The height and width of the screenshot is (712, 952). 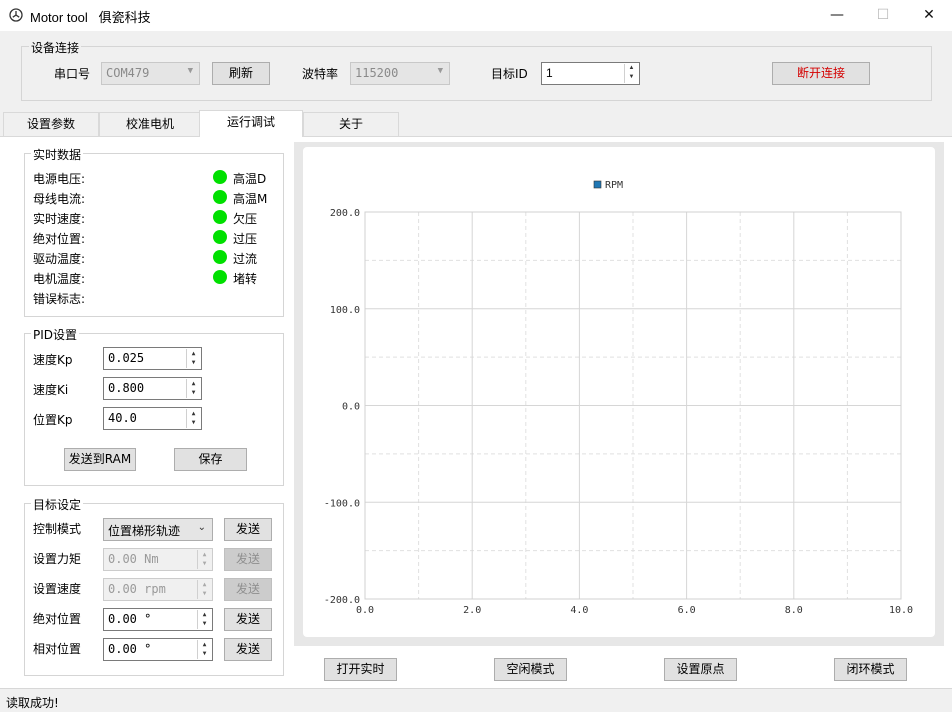 What do you see at coordinates (476, 700) in the screenshot?
I see `status-bar: 读取成功!` at bounding box center [476, 700].